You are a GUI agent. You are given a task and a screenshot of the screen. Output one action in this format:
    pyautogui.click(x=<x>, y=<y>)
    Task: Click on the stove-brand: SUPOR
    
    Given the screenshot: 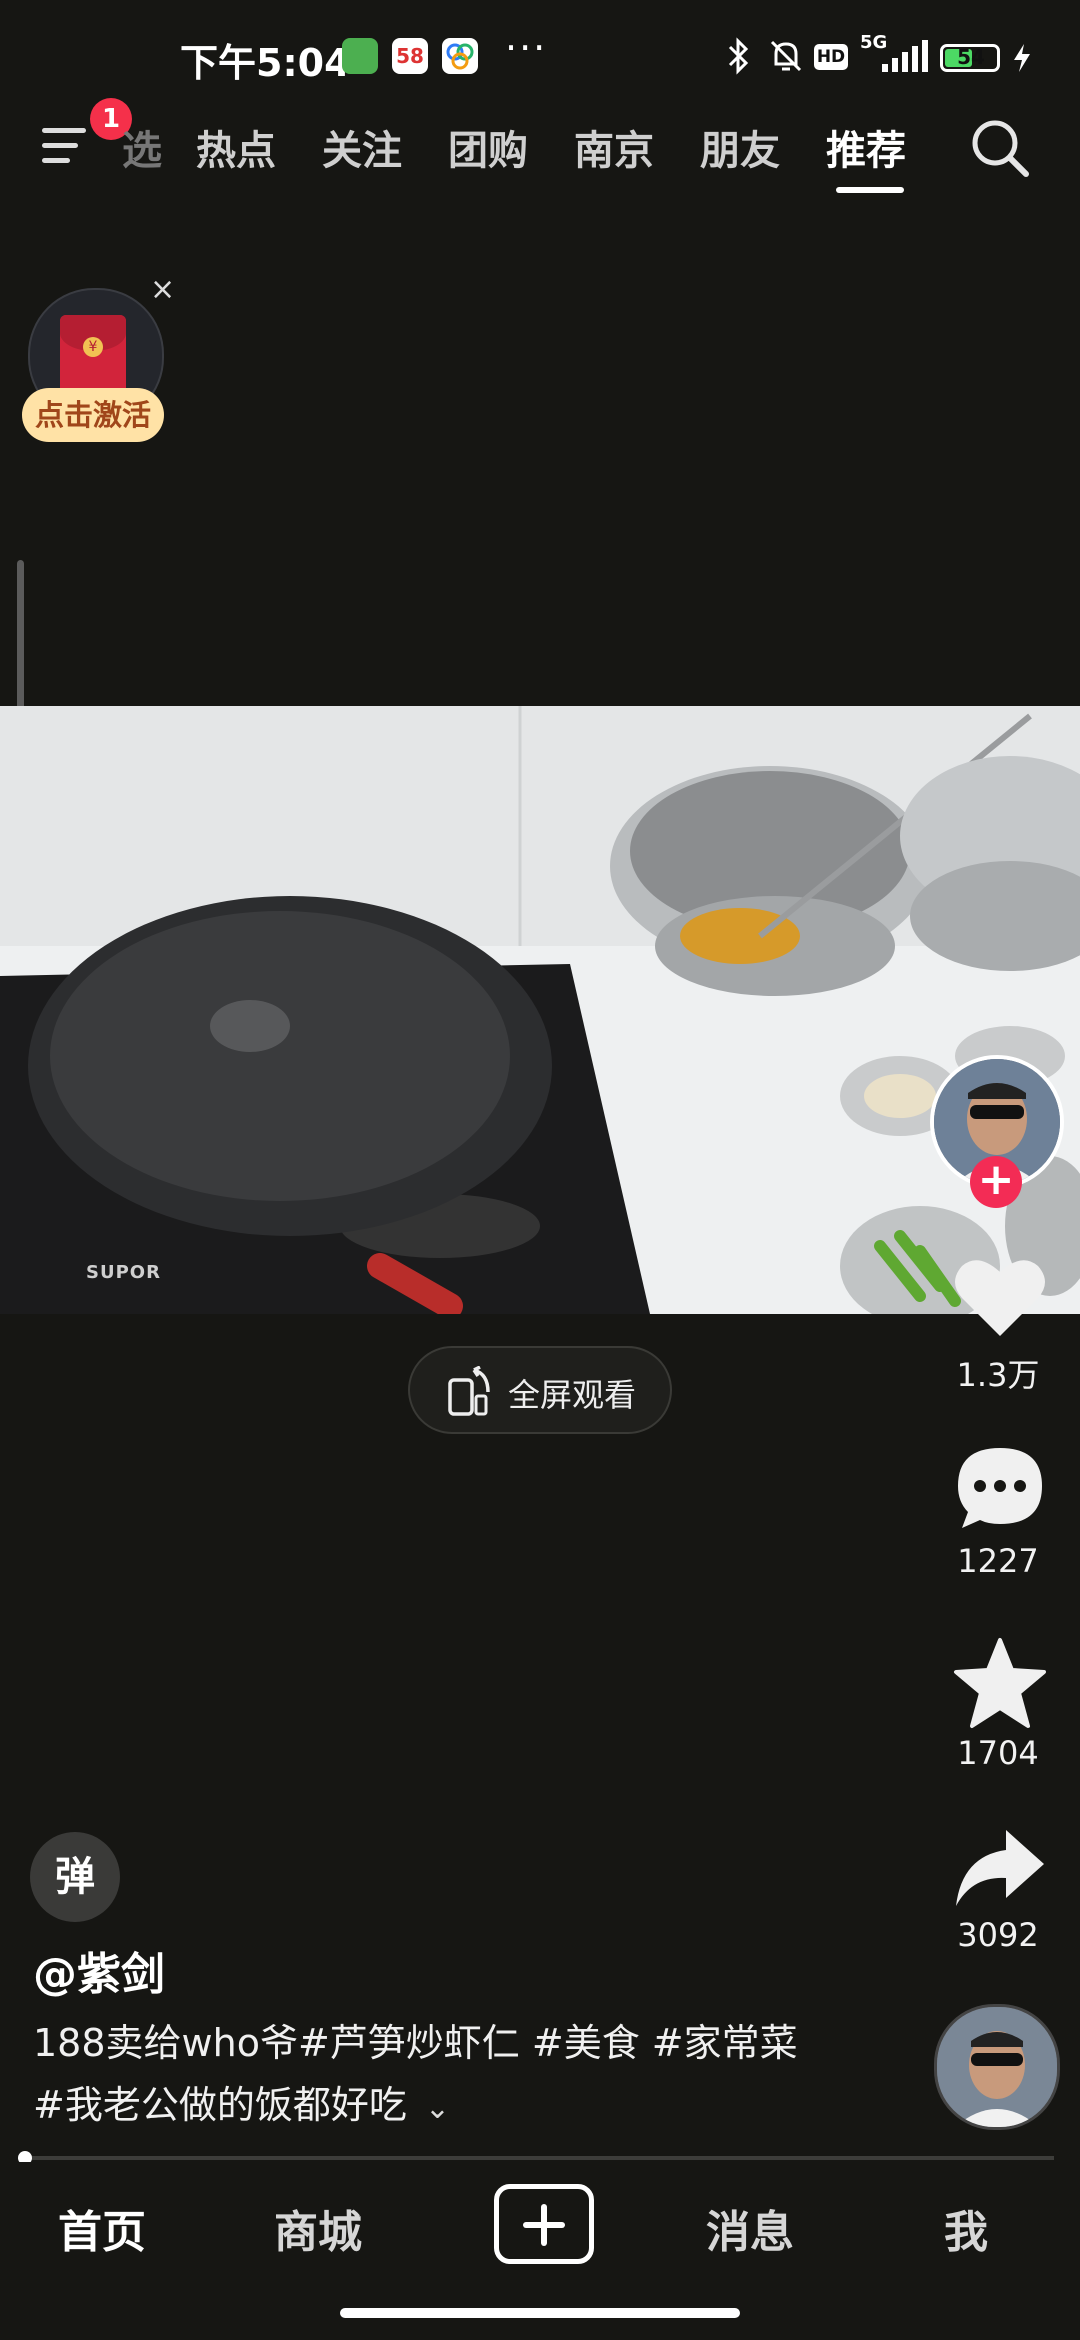 What is the action you would take?
    pyautogui.click(x=123, y=1272)
    